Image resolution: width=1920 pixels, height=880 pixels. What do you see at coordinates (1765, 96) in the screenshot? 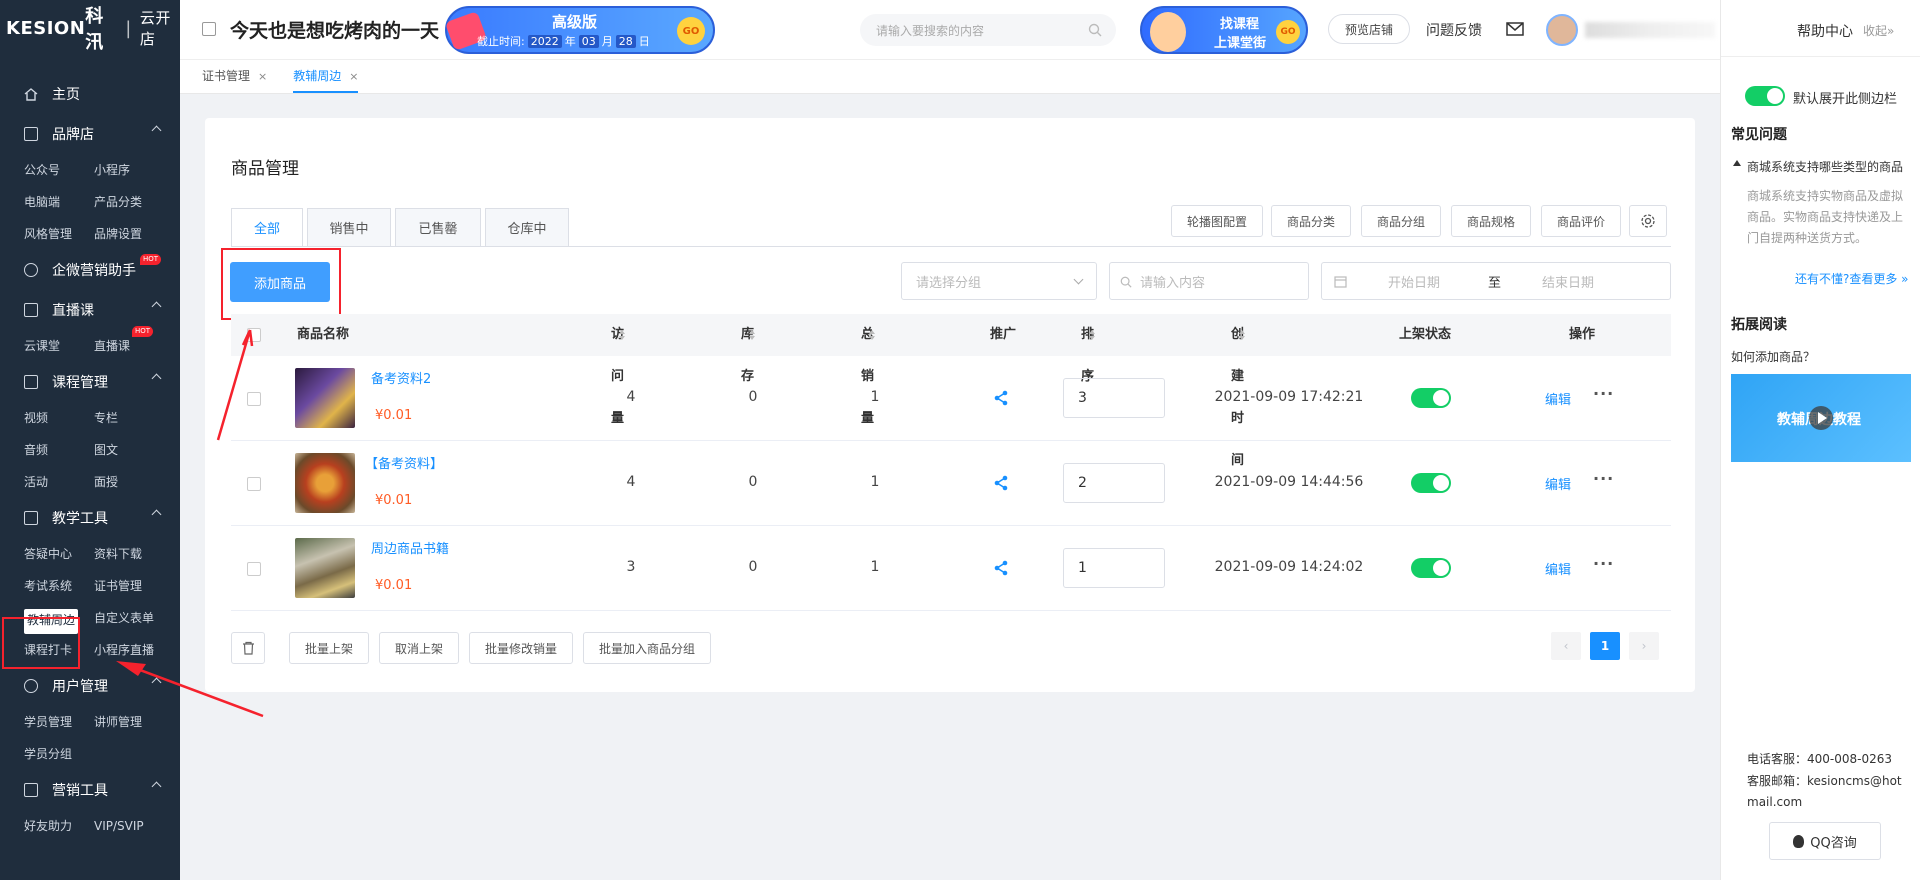
I see `default-expand-toggle` at bounding box center [1765, 96].